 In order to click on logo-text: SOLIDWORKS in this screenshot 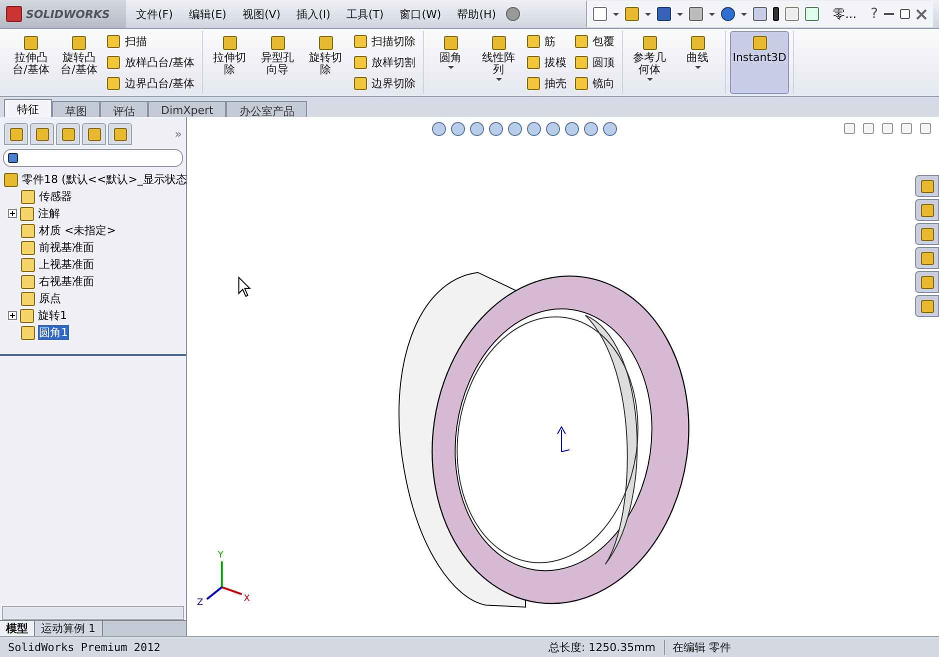, I will do `click(68, 14)`.